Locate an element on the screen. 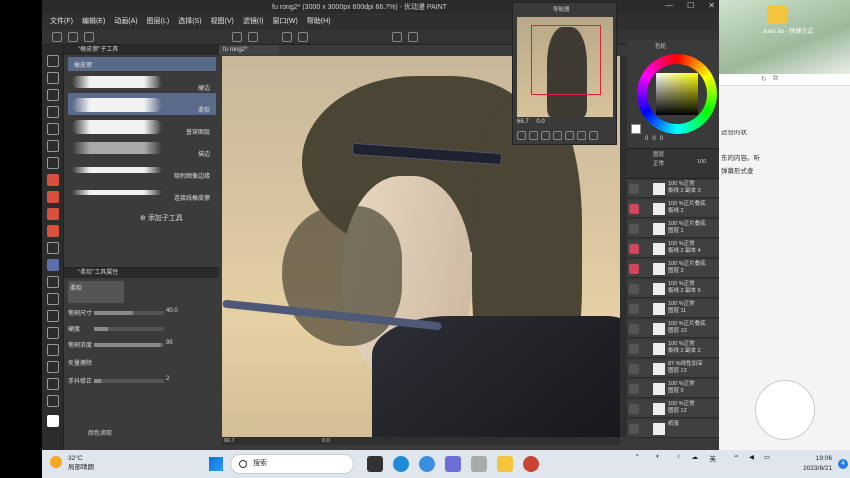  notification-badge: 4 is located at coordinates (843, 464).